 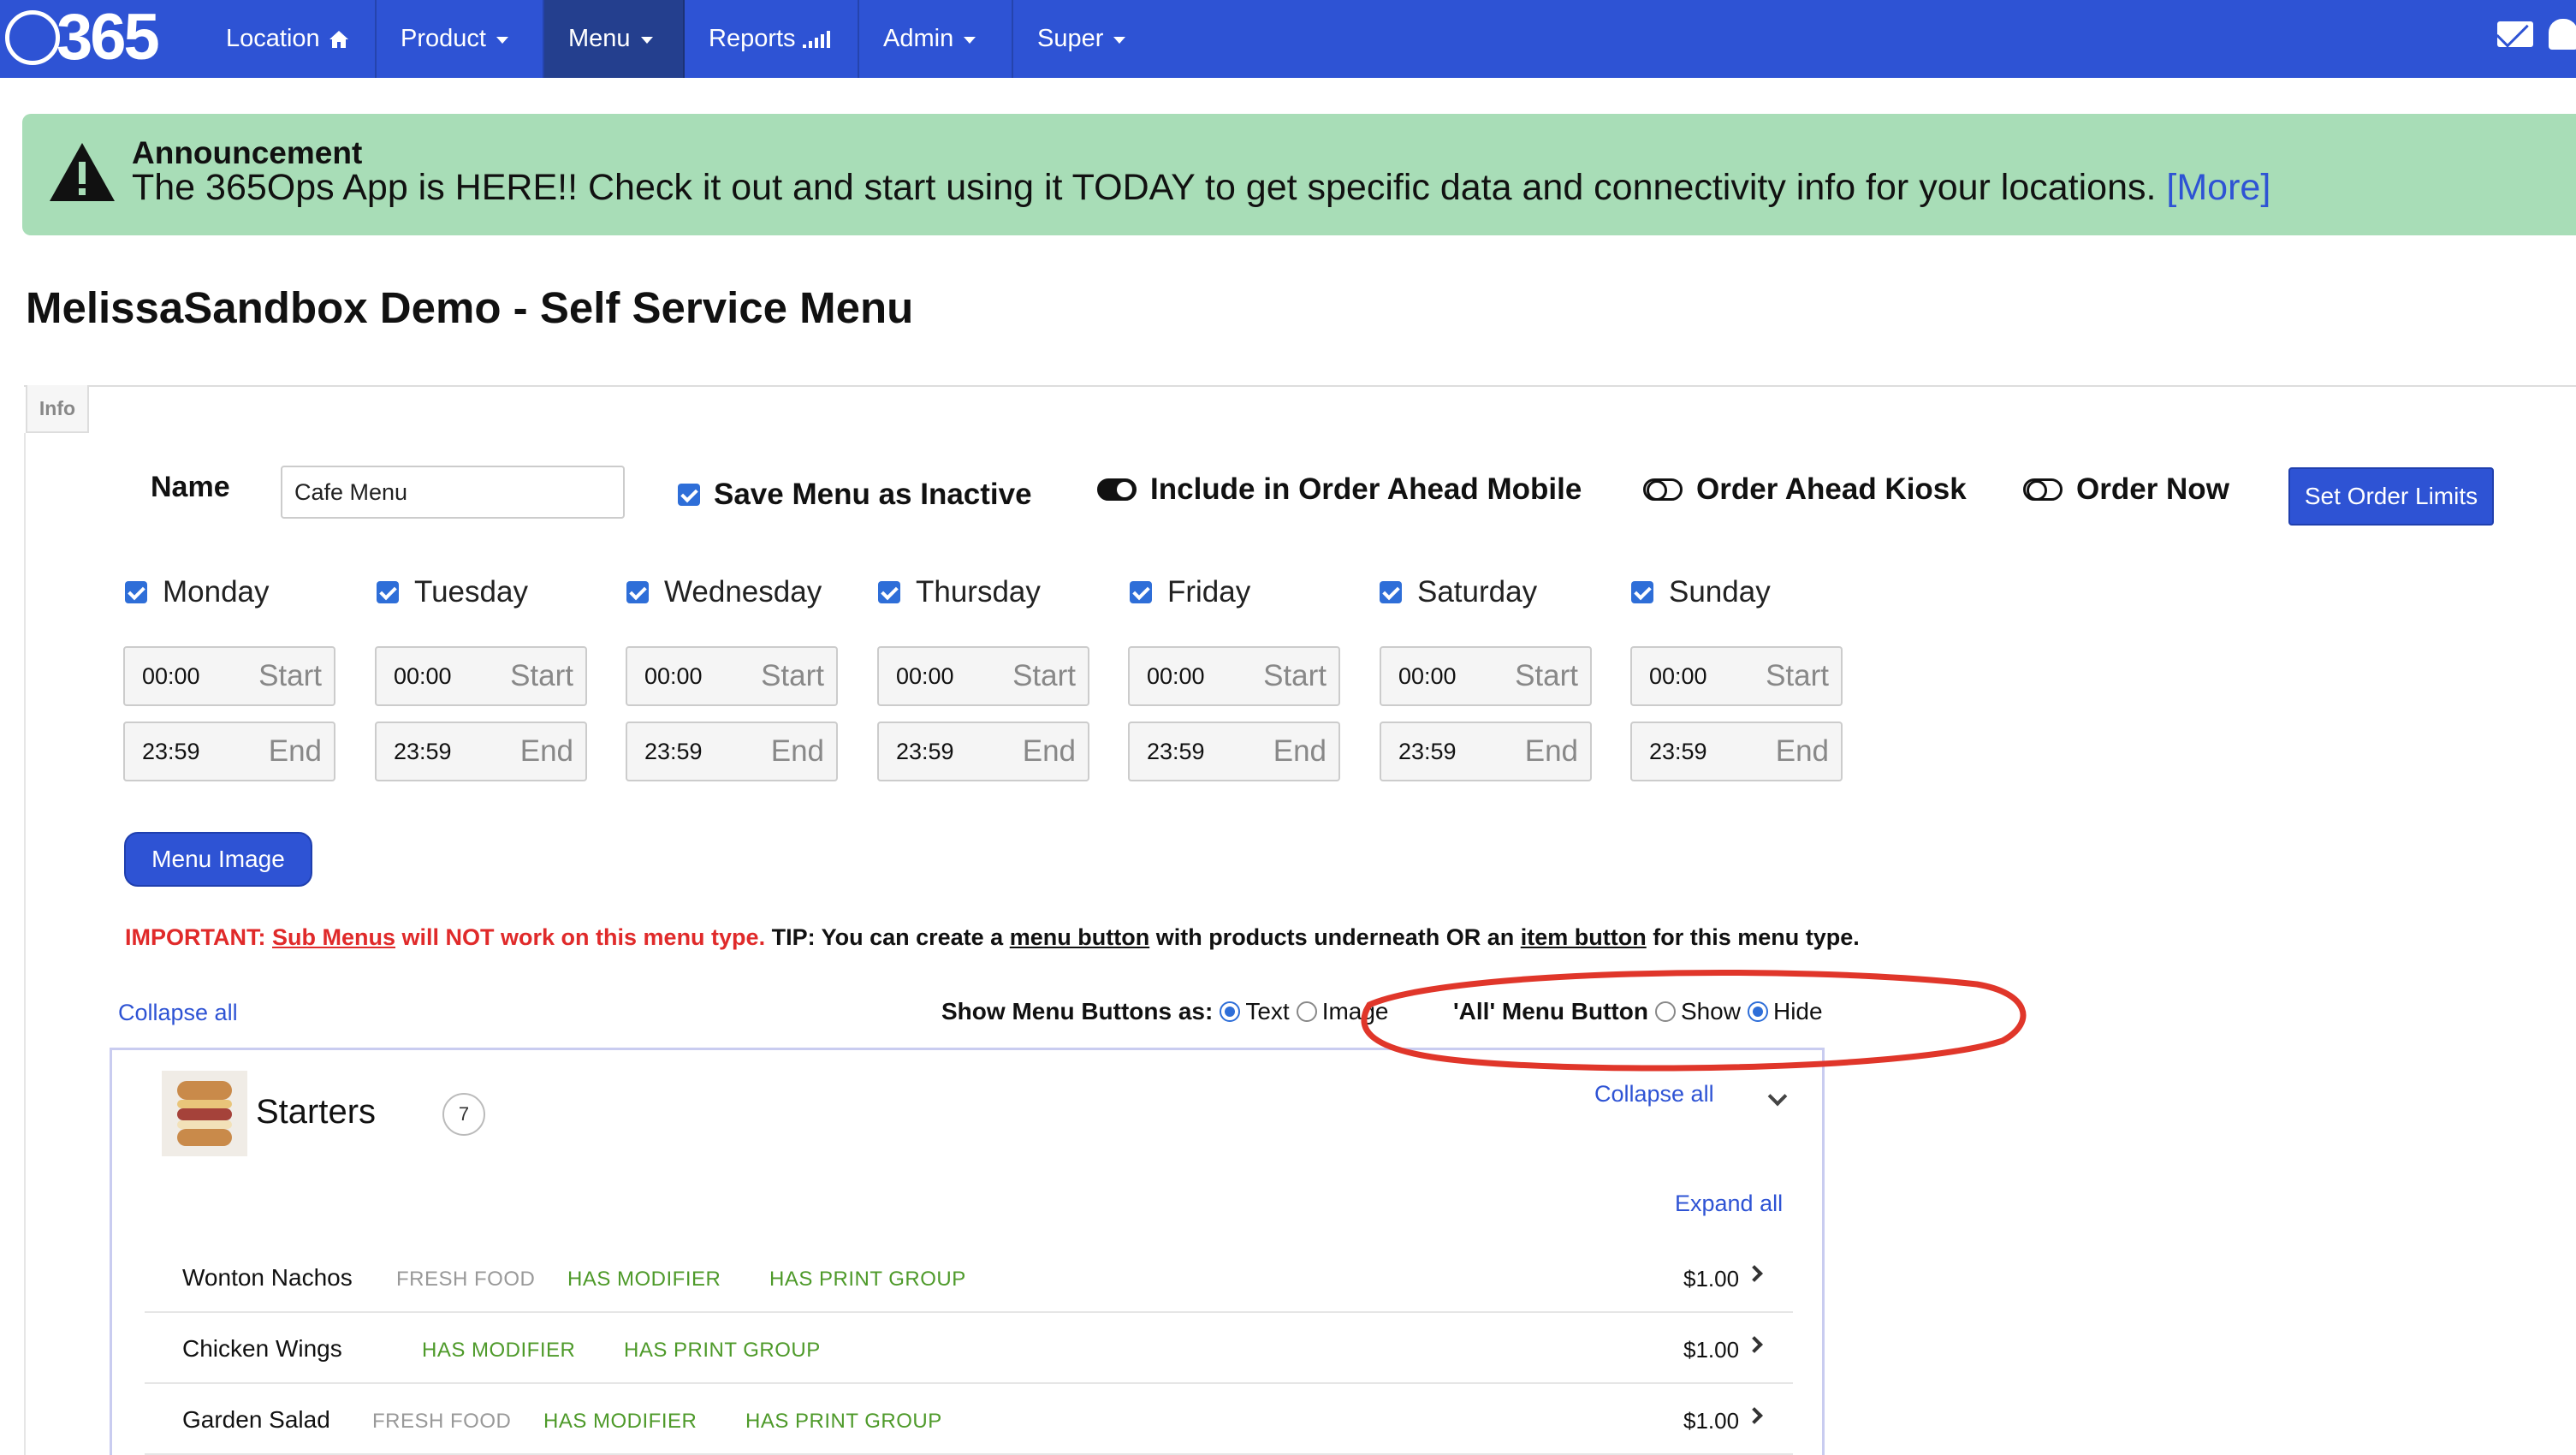 What do you see at coordinates (873, 495) in the screenshot?
I see `save-inactive-label: Save Menu as Inactive` at bounding box center [873, 495].